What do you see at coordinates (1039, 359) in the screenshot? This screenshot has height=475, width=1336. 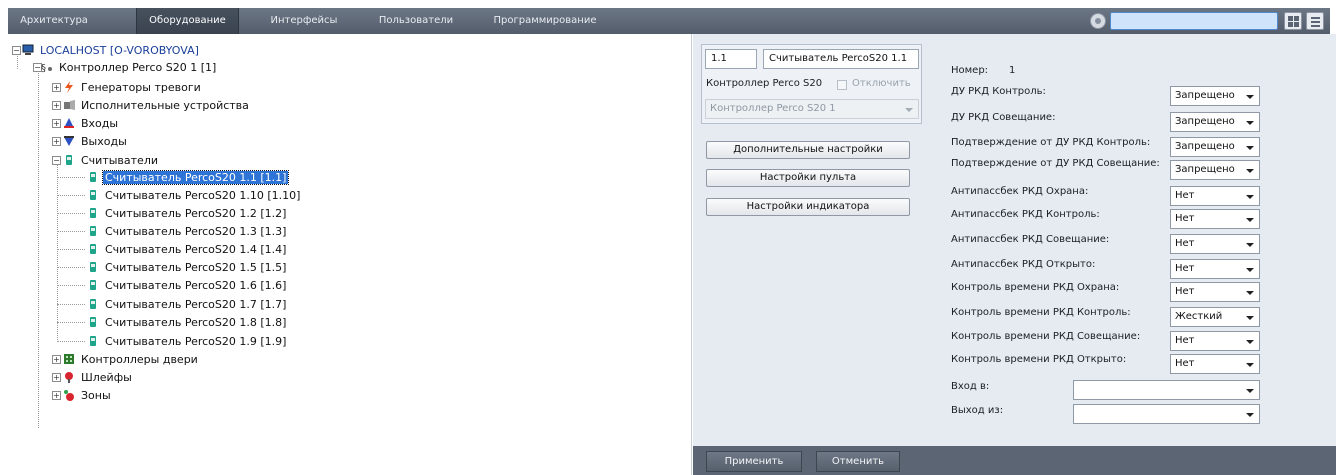 I see `setting-label: Контроль времени РКД Открыто:` at bounding box center [1039, 359].